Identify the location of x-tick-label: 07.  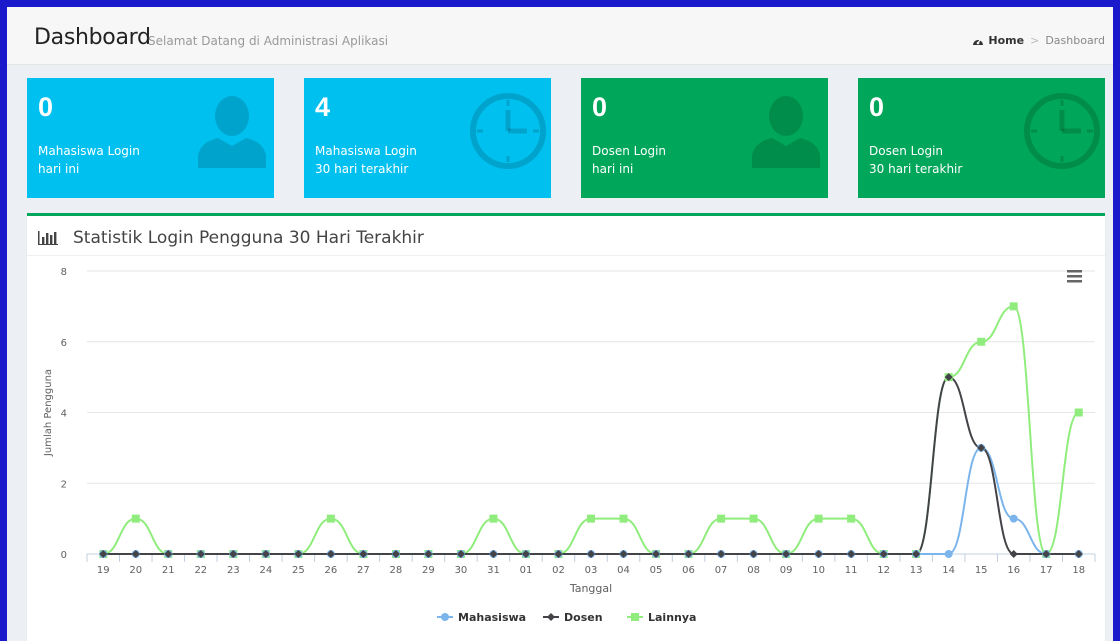
(721, 570).